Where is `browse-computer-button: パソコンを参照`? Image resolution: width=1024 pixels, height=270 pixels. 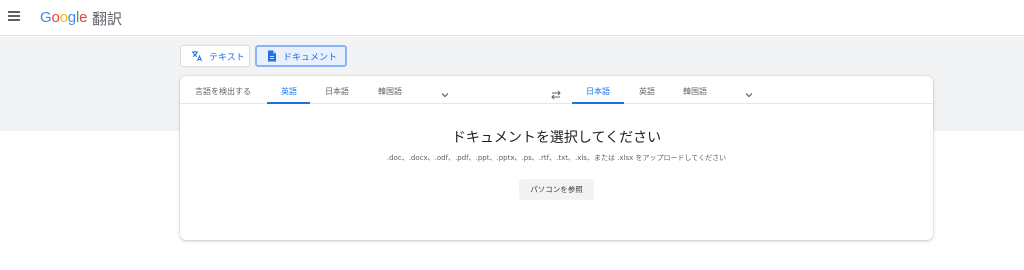
browse-computer-button: パソコンを参照 is located at coordinates (556, 189).